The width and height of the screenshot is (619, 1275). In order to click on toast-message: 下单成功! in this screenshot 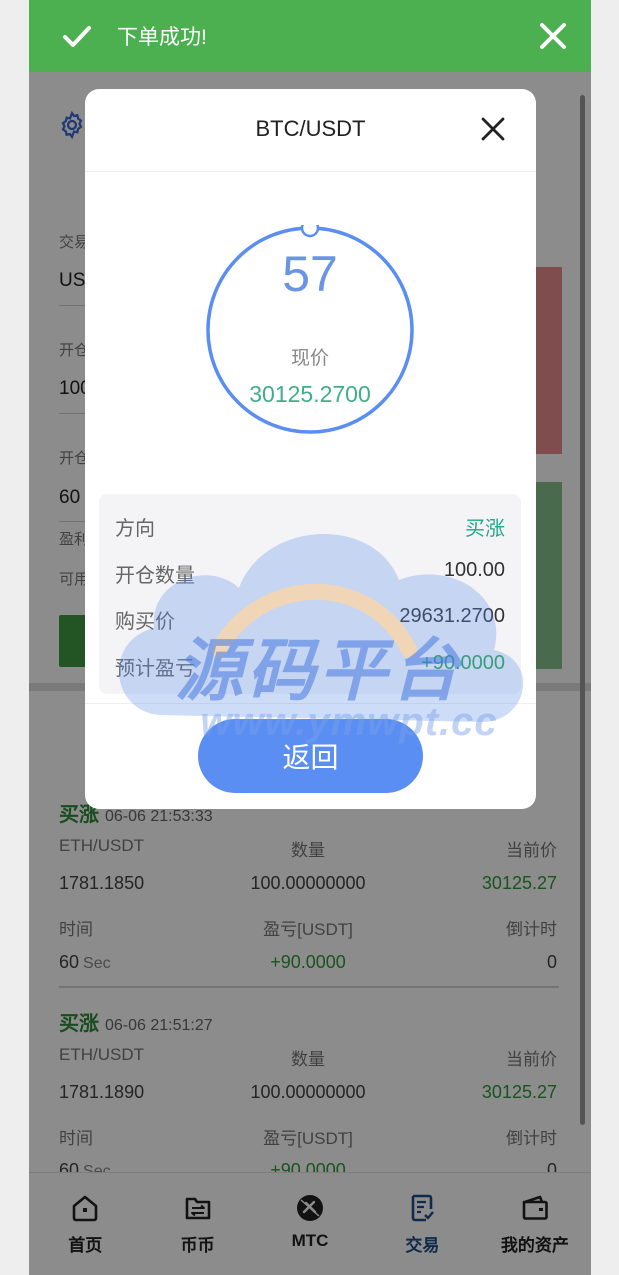, I will do `click(162, 37)`.